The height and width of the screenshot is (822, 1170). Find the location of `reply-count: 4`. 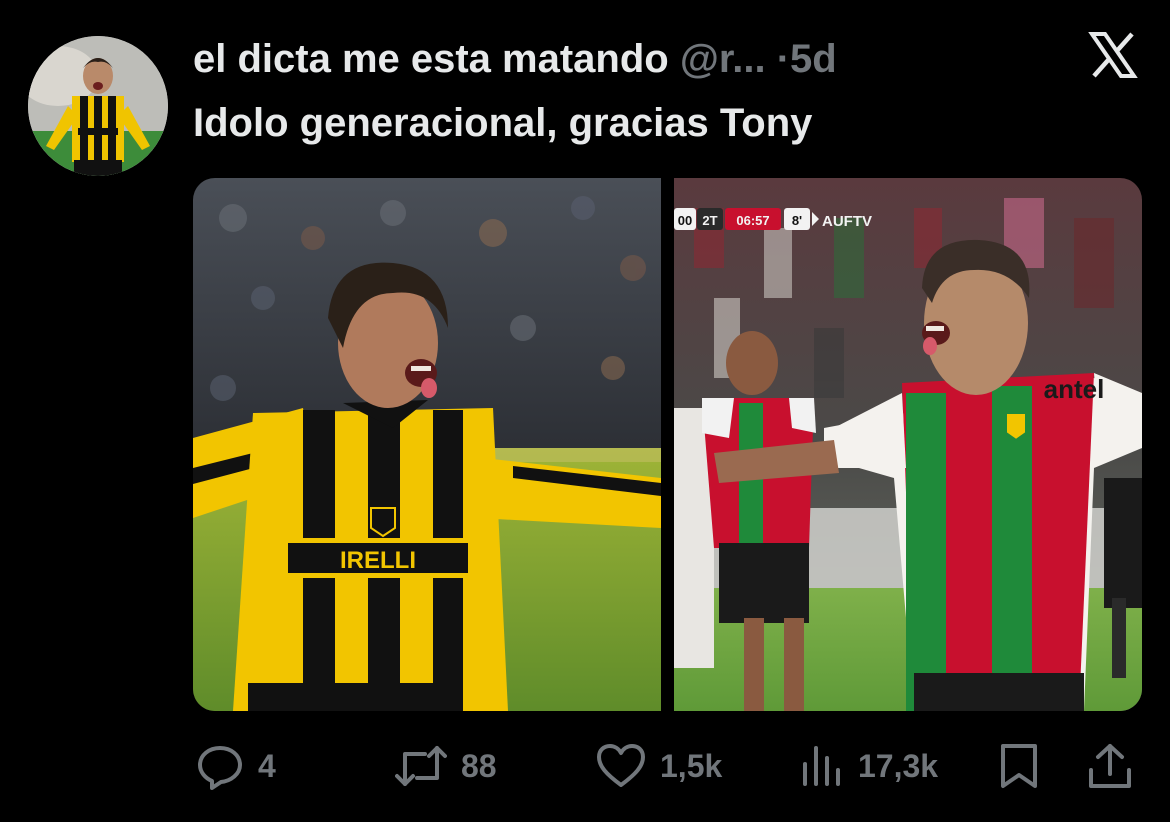

reply-count: 4 is located at coordinates (267, 765).